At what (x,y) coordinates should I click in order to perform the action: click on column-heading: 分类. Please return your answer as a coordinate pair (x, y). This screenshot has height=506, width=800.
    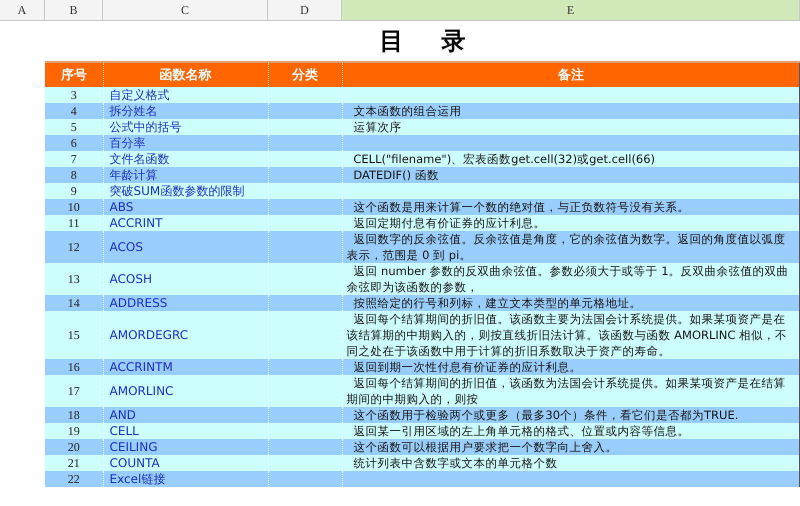
    Looking at the image, I should click on (305, 75).